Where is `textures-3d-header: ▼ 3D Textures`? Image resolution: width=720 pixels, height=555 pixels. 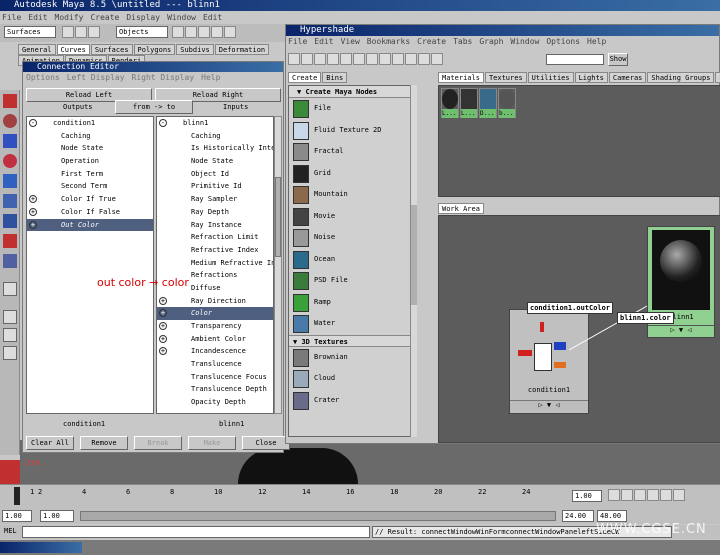 textures-3d-header: ▼ 3D Textures is located at coordinates (352, 340).